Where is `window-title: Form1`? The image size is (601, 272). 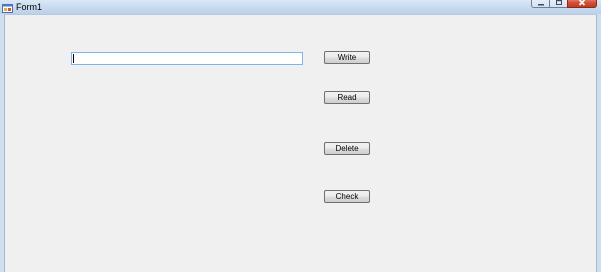
window-title: Form1 is located at coordinates (29, 7).